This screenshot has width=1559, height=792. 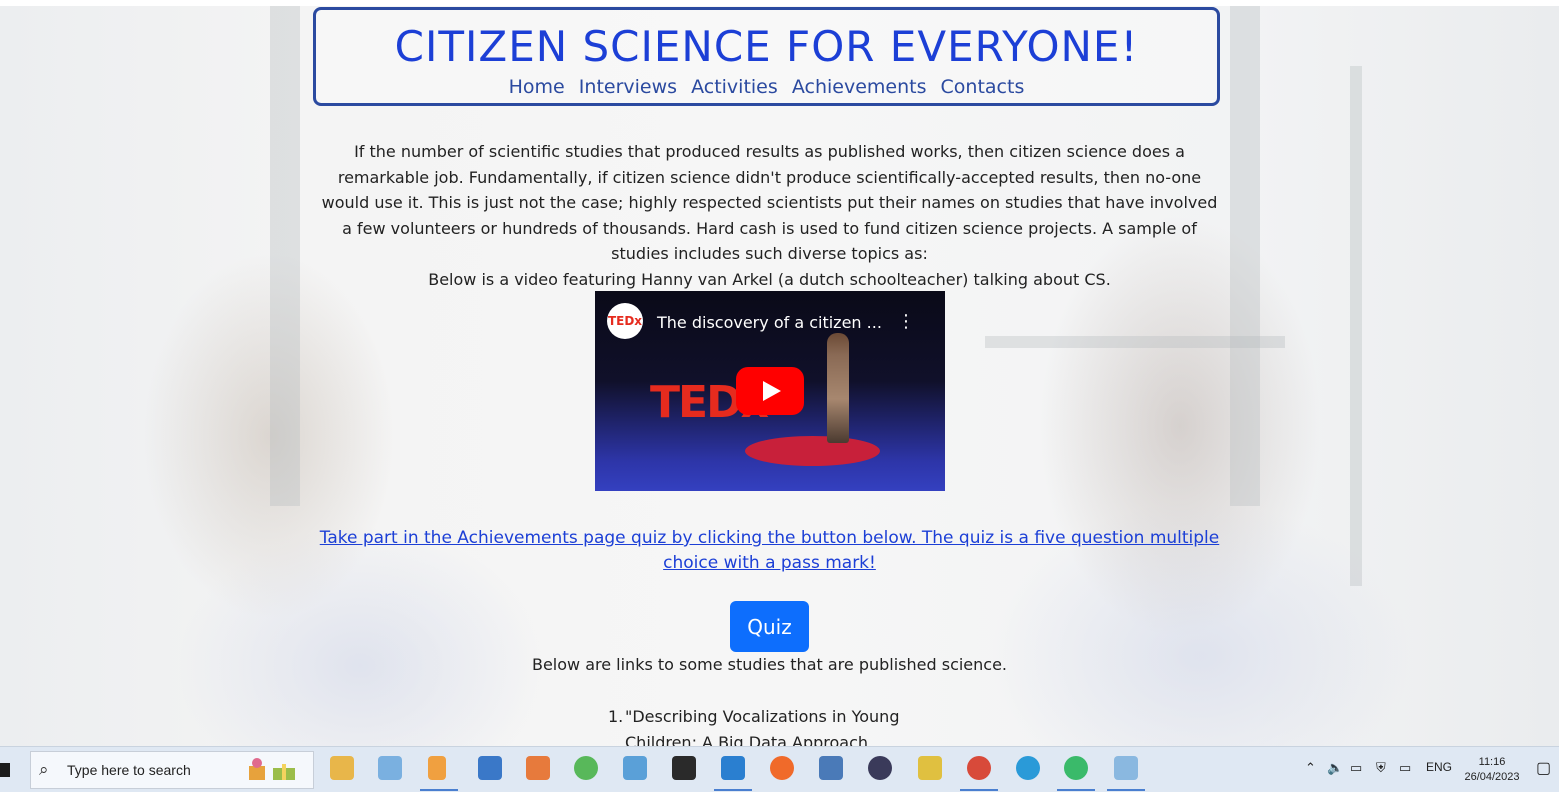 What do you see at coordinates (635, 768) in the screenshot?
I see `image-viewer-icon` at bounding box center [635, 768].